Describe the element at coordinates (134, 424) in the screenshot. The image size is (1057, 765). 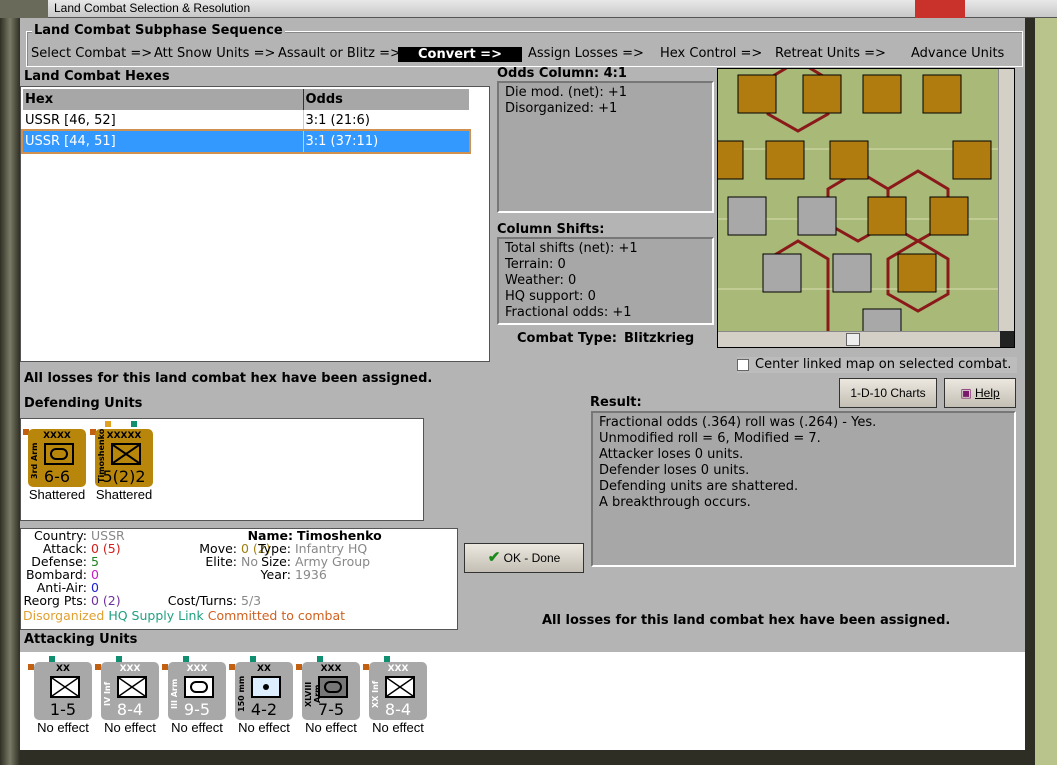
I see `status-dot` at that location.